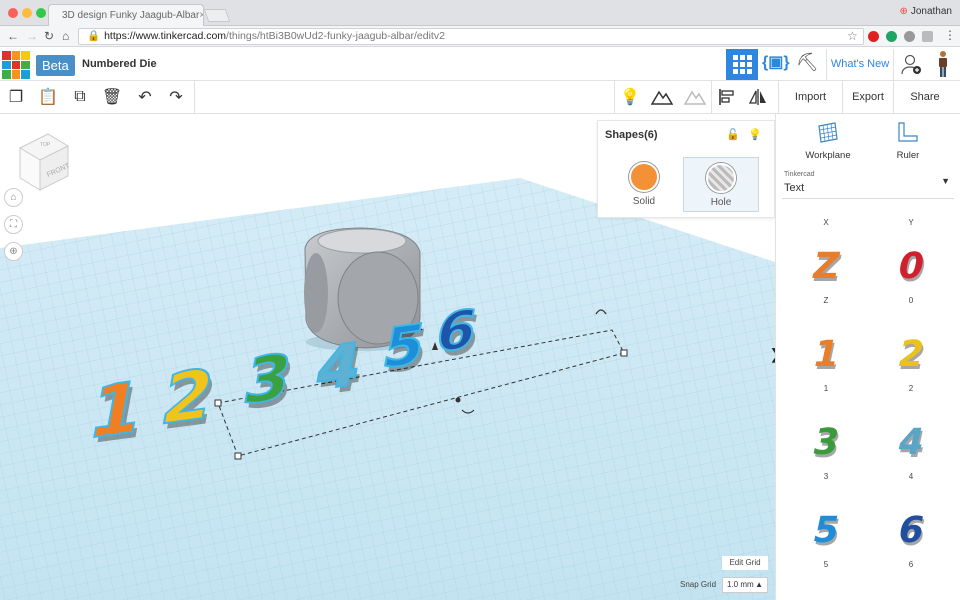 Image resolution: width=960 pixels, height=600 pixels. What do you see at coordinates (852, 36) in the screenshot?
I see `bookmark-star-icon: ☆` at bounding box center [852, 36].